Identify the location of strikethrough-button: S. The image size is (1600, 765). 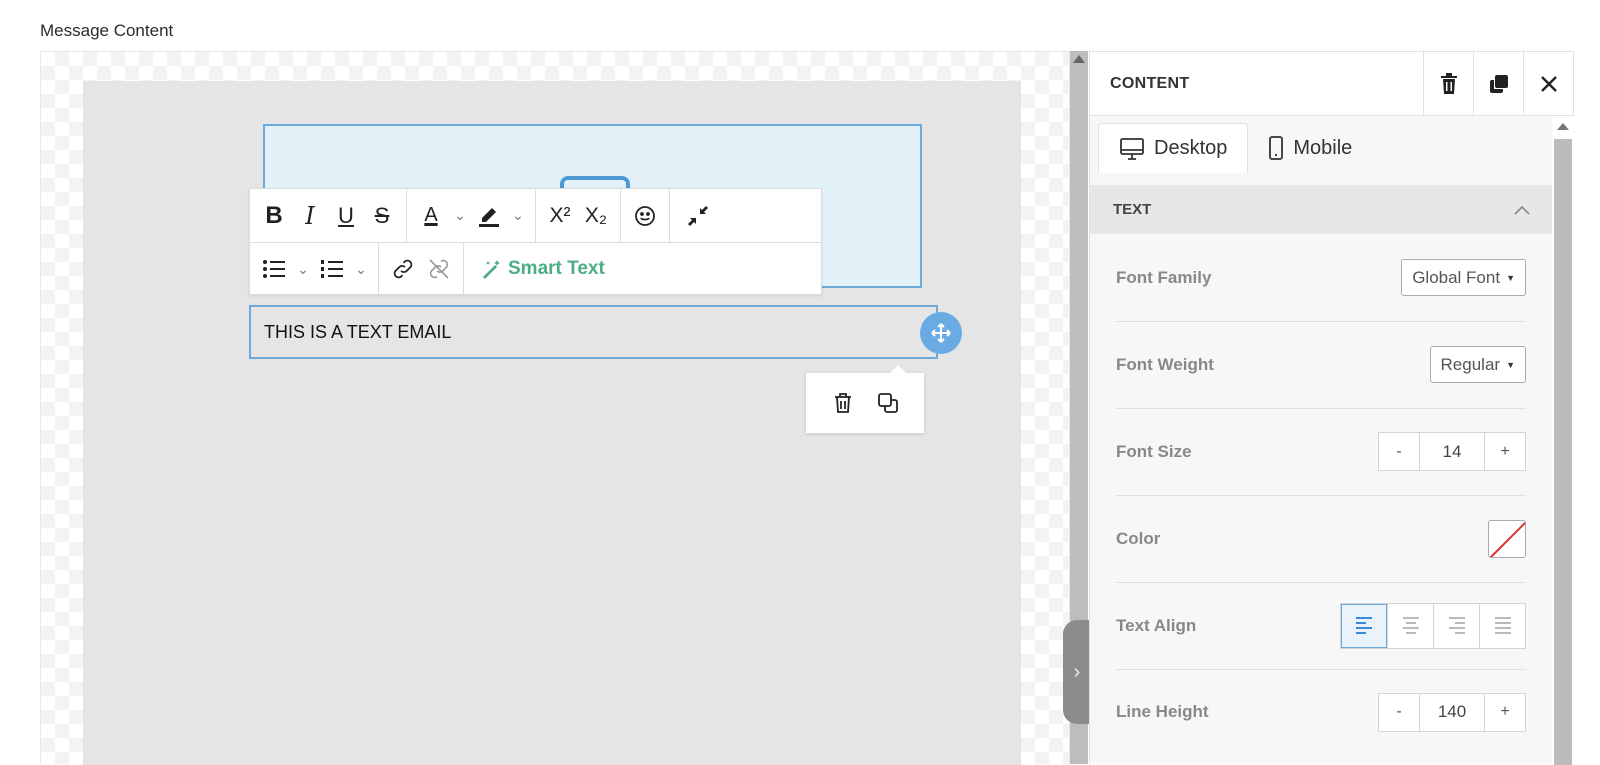
(382, 216).